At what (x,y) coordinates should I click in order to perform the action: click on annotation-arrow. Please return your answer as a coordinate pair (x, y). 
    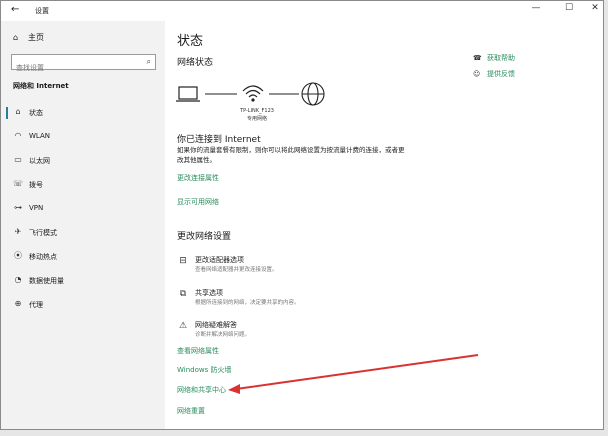
    Looking at the image, I should click on (353, 374).